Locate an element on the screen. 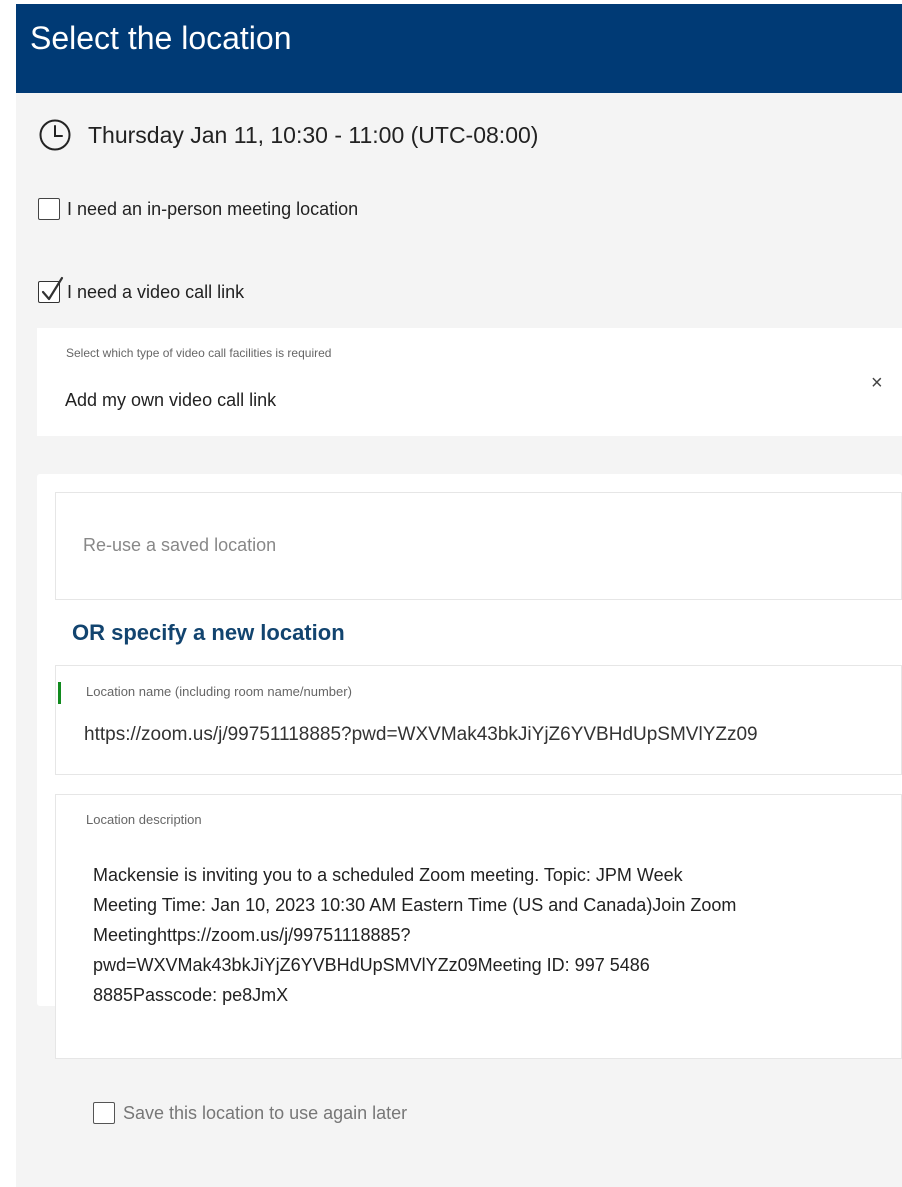  close-icon: × is located at coordinates (877, 383).